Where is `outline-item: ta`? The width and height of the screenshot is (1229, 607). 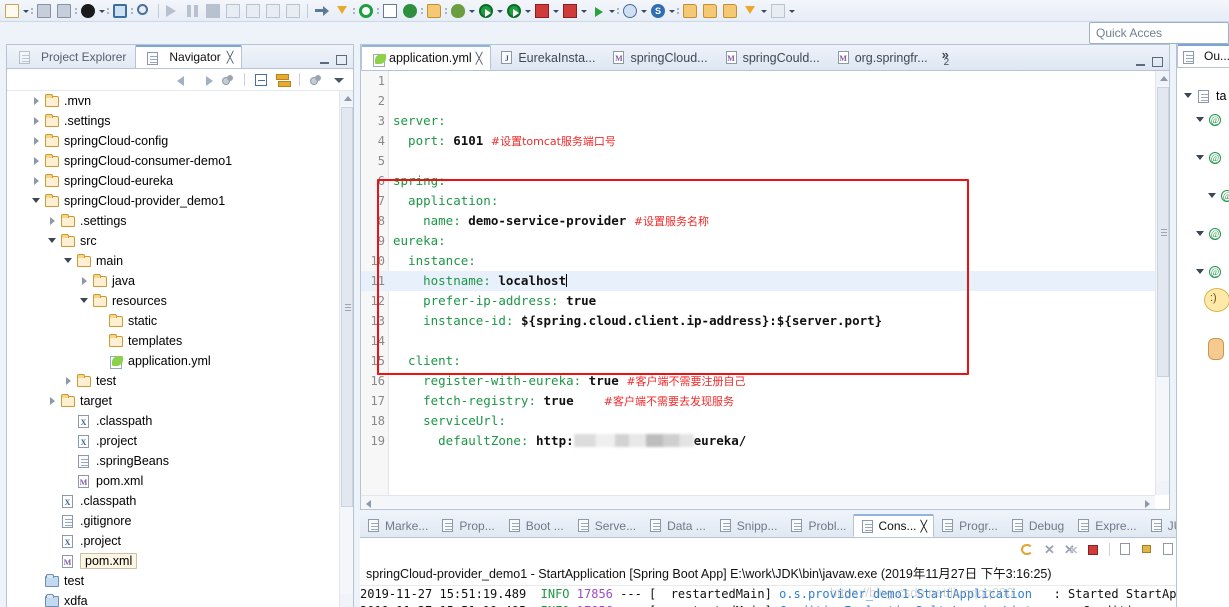
outline-item: ta is located at coordinates (1203, 96).